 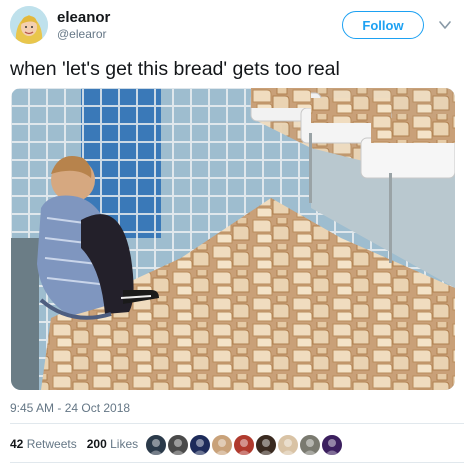 What do you see at coordinates (83, 17) in the screenshot?
I see `display-name: eleanor` at bounding box center [83, 17].